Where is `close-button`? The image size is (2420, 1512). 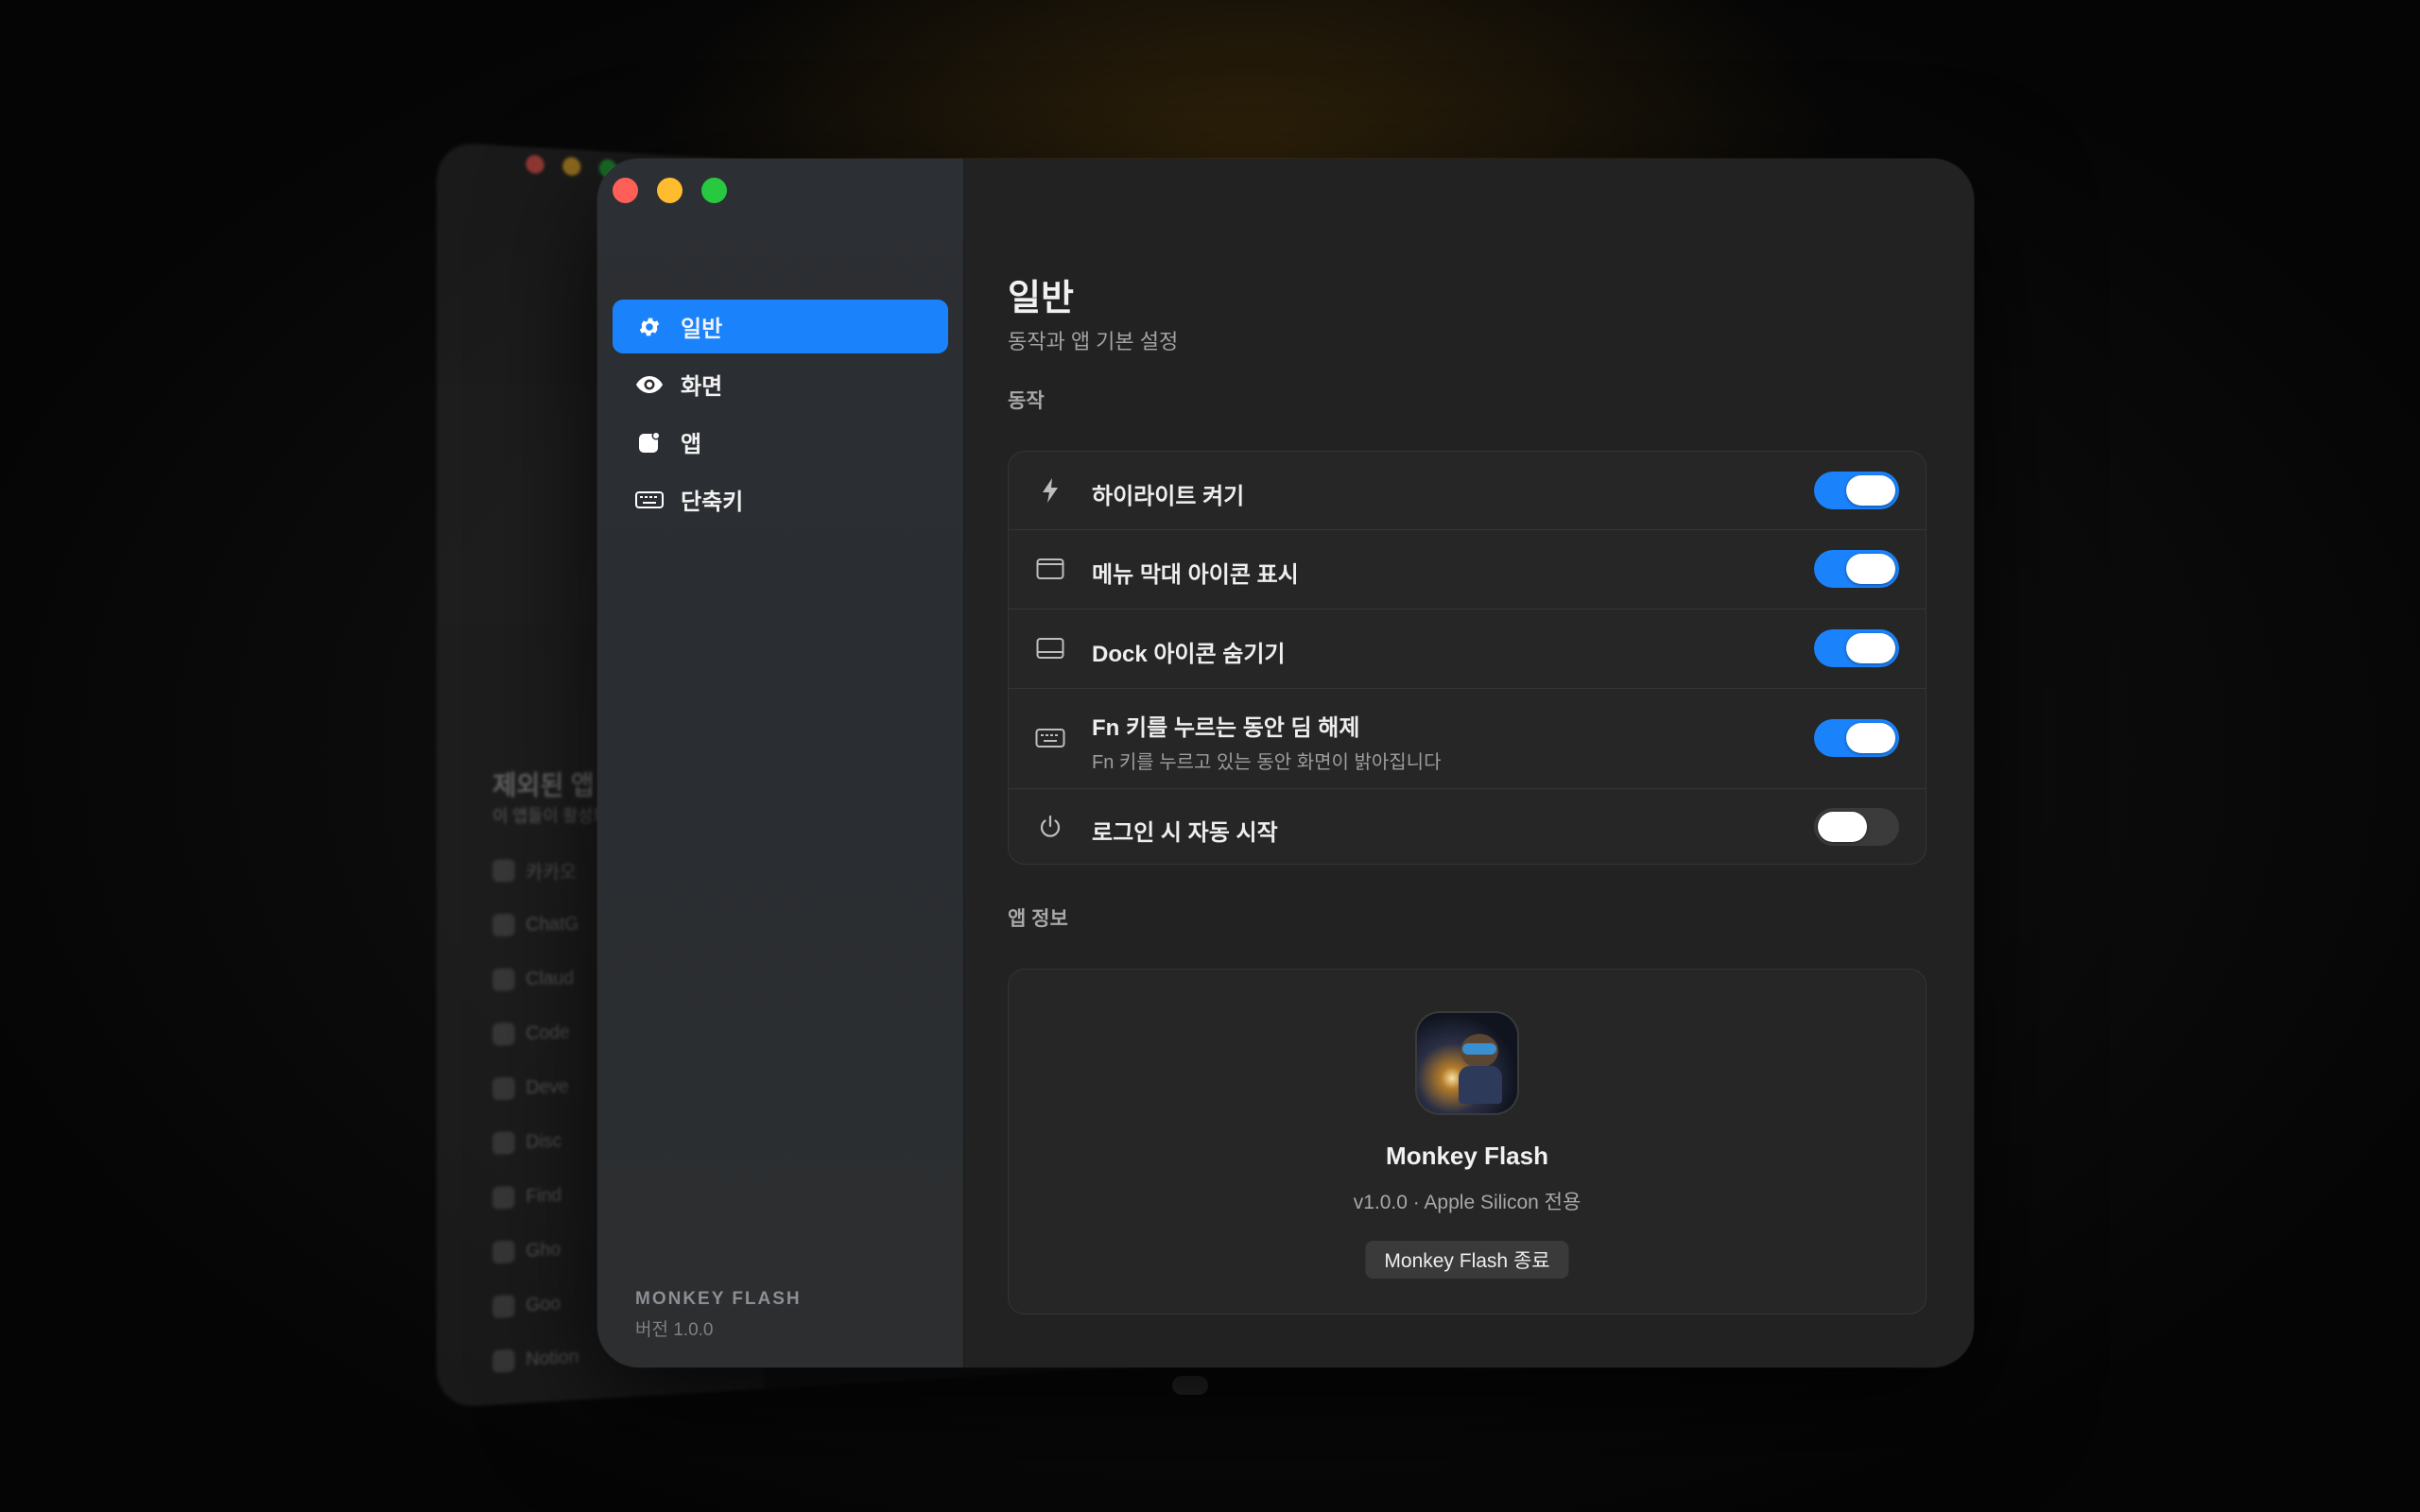
close-button is located at coordinates (625, 190).